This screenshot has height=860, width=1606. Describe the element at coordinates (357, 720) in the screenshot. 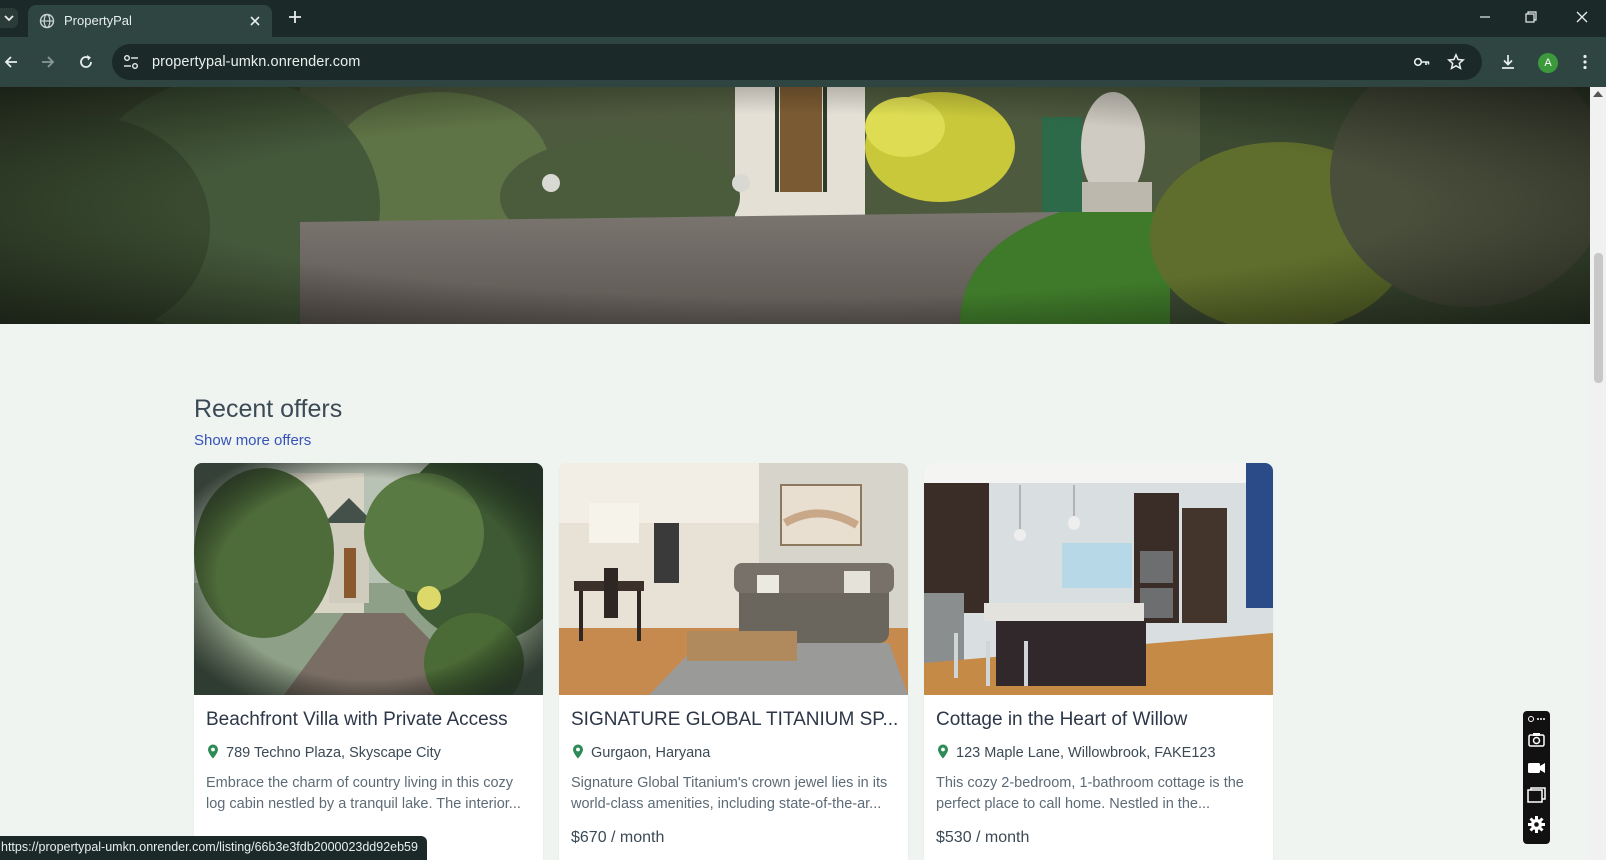

I see `listing-title: Beachfront Villa with Private Access` at that location.